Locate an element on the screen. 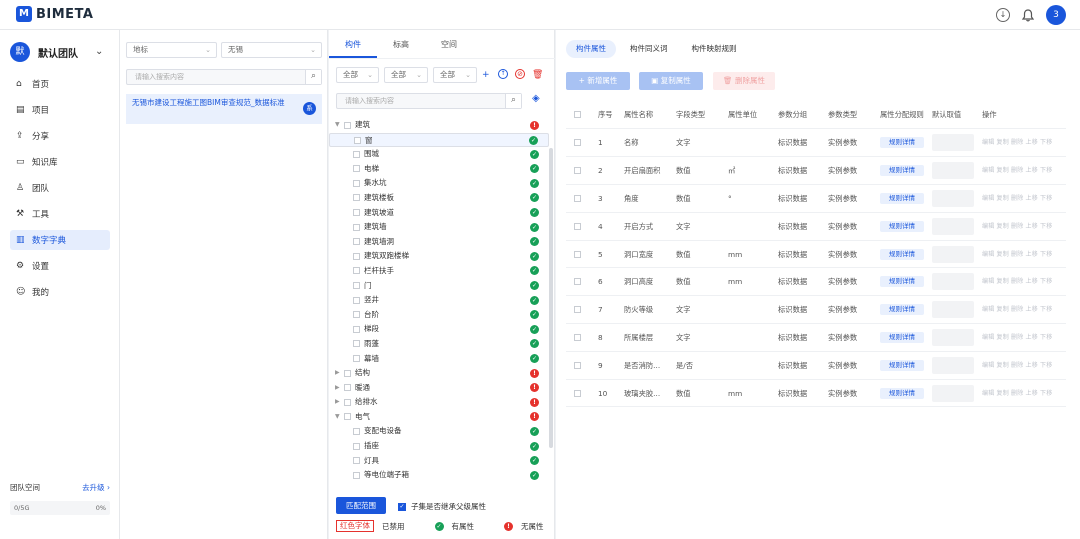  upgrade-link: 去升级 › is located at coordinates (96, 487).